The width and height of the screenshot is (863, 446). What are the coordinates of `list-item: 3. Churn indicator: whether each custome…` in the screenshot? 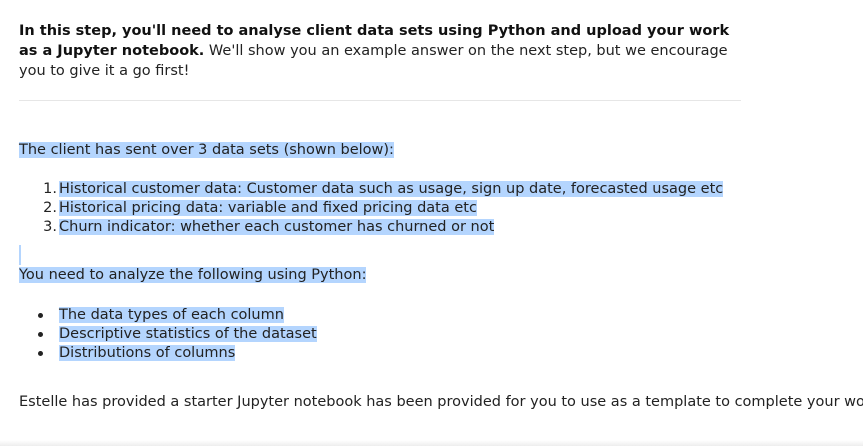 It's located at (371, 227).